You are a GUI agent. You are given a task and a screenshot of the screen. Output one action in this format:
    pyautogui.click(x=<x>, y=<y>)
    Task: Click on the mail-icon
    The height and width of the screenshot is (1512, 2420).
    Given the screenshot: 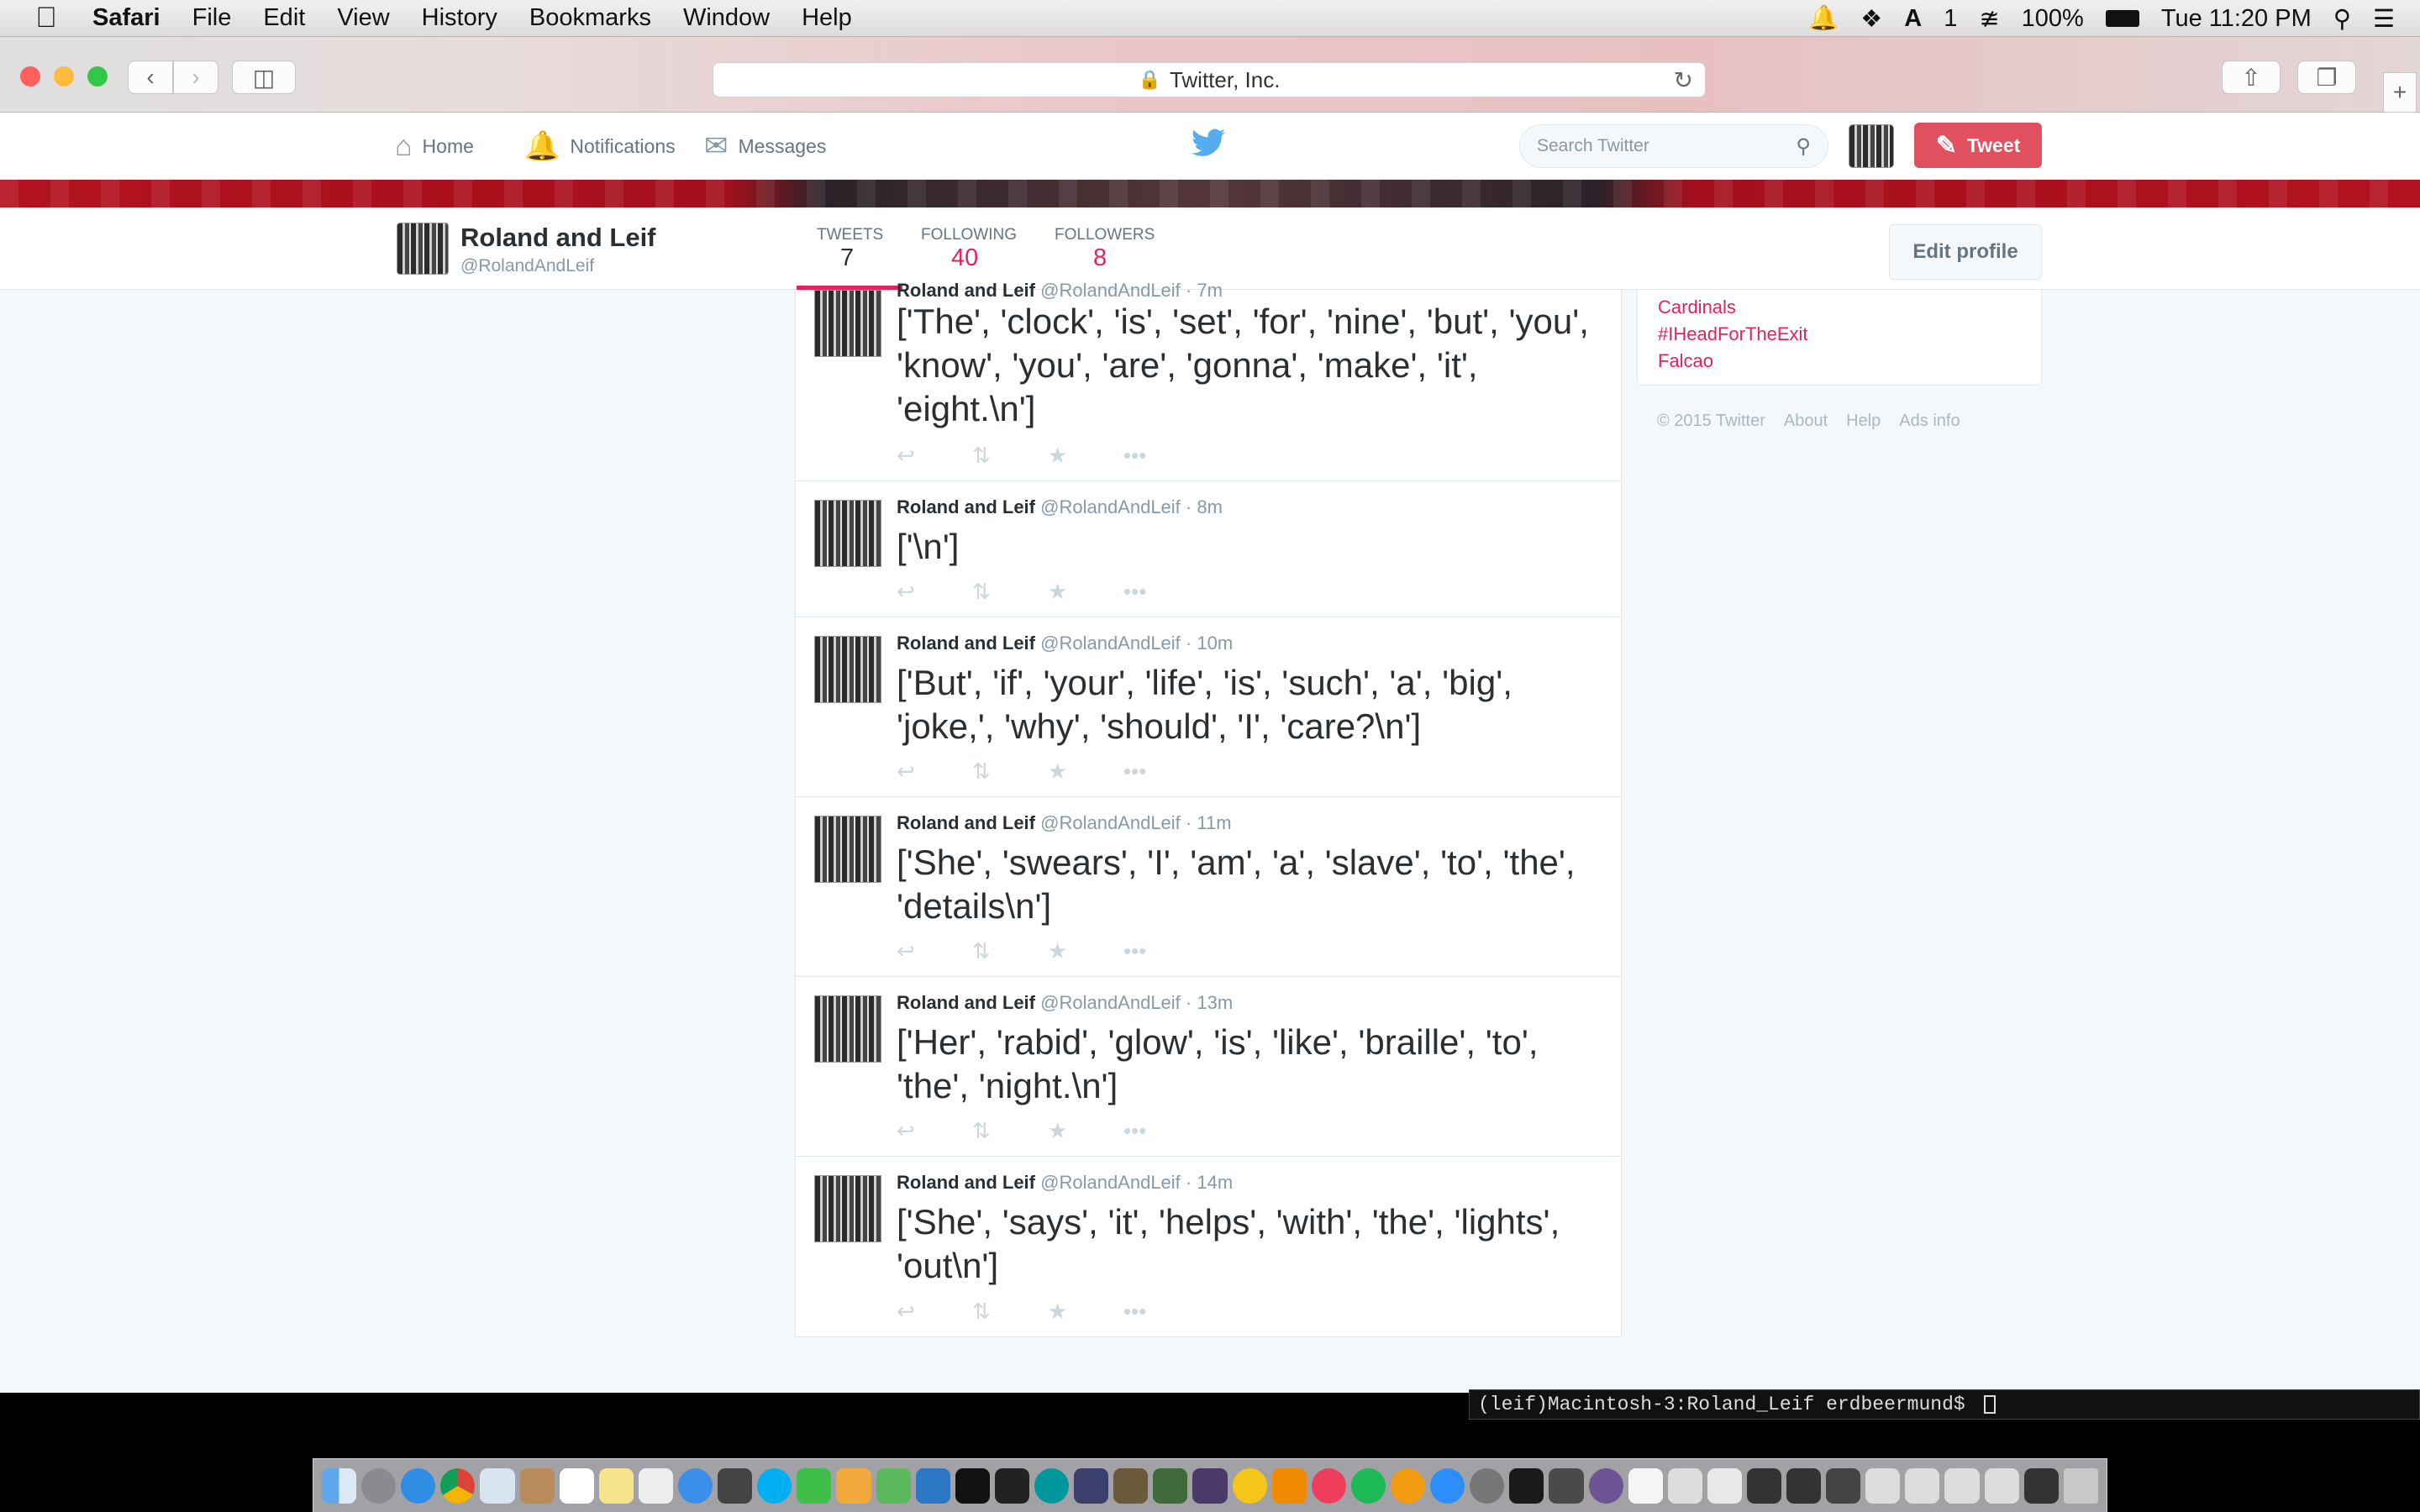 What is the action you would take?
    pyautogui.click(x=497, y=1485)
    